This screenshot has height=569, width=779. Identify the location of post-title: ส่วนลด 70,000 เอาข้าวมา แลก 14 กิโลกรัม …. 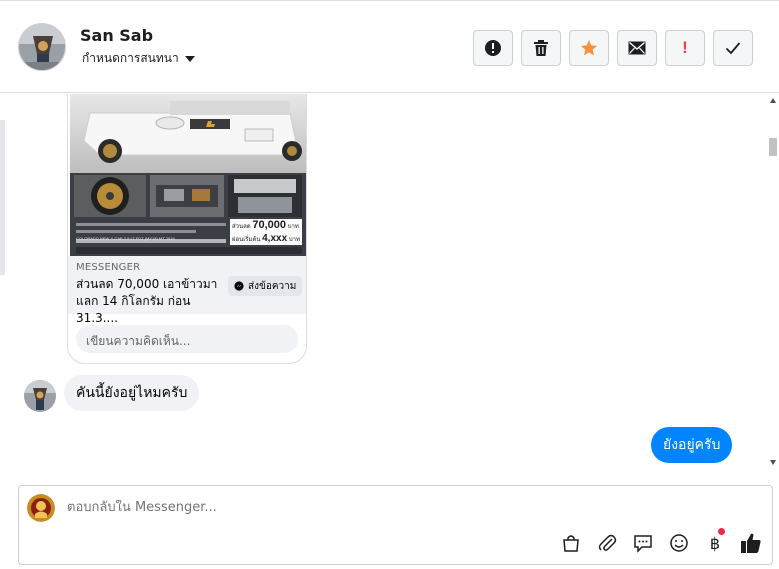
(151, 301).